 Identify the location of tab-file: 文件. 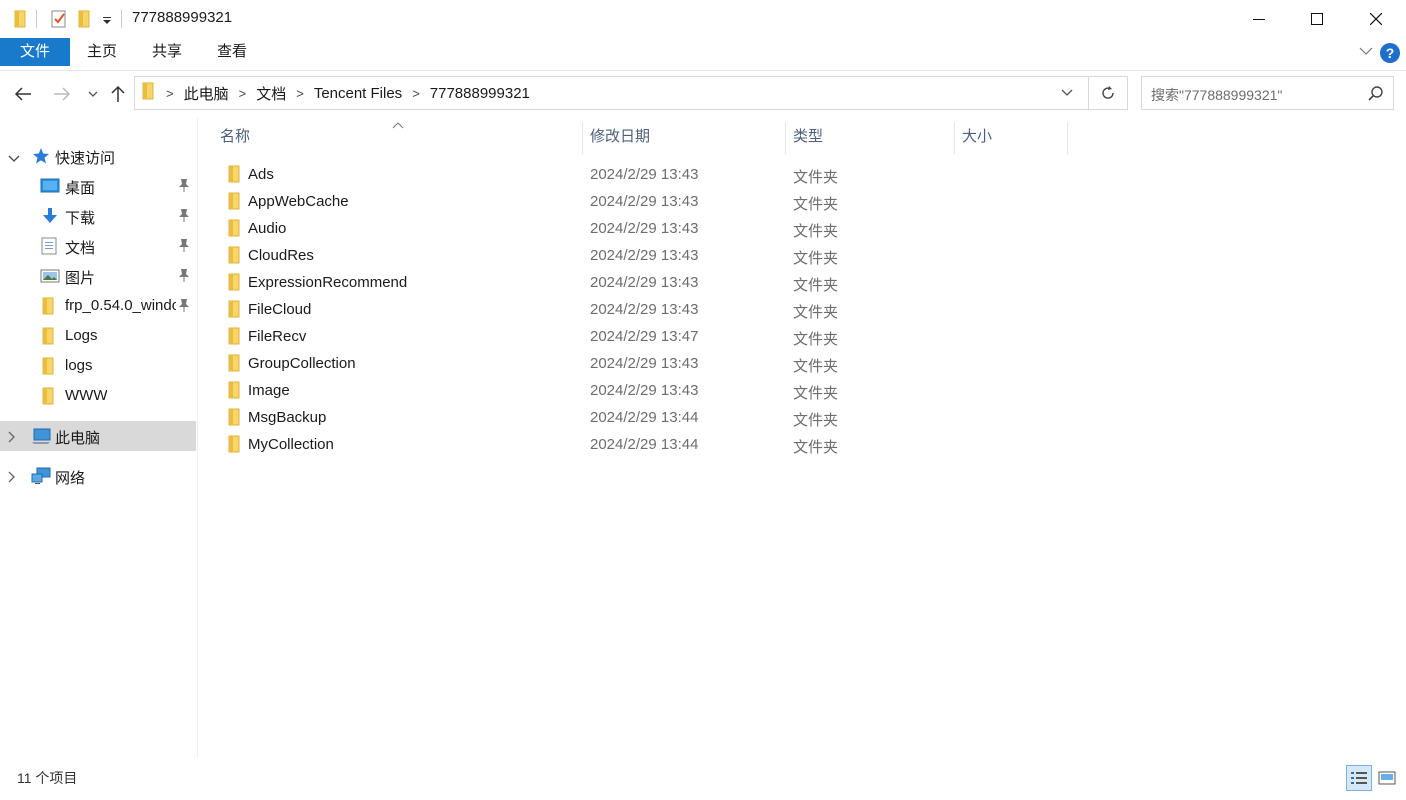
(35, 52).